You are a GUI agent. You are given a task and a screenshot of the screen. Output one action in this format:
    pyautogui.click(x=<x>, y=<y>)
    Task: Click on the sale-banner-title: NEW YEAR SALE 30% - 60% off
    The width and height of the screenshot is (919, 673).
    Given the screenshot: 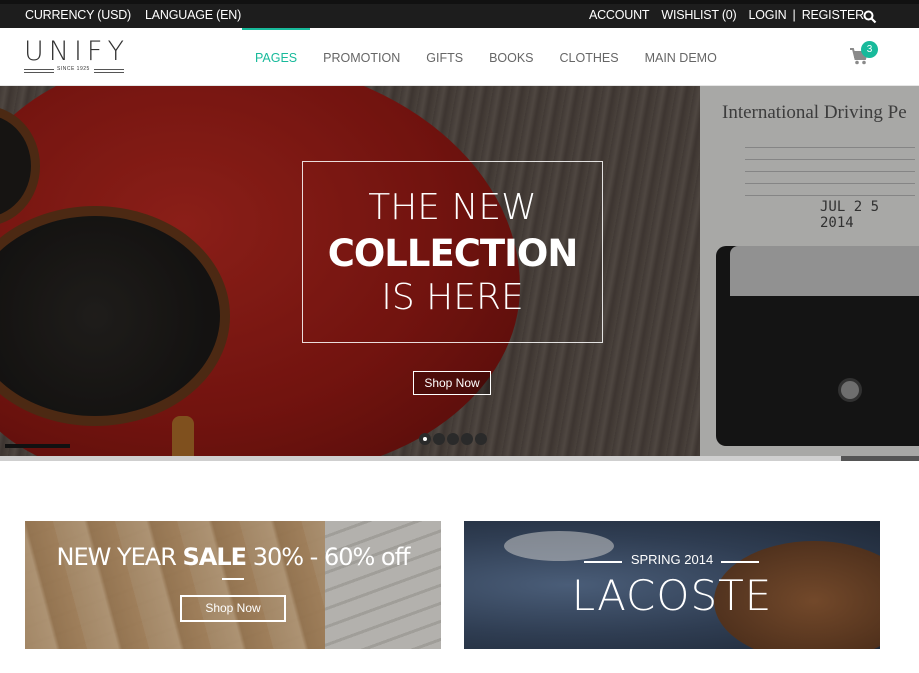 What is the action you would take?
    pyautogui.click(x=233, y=557)
    